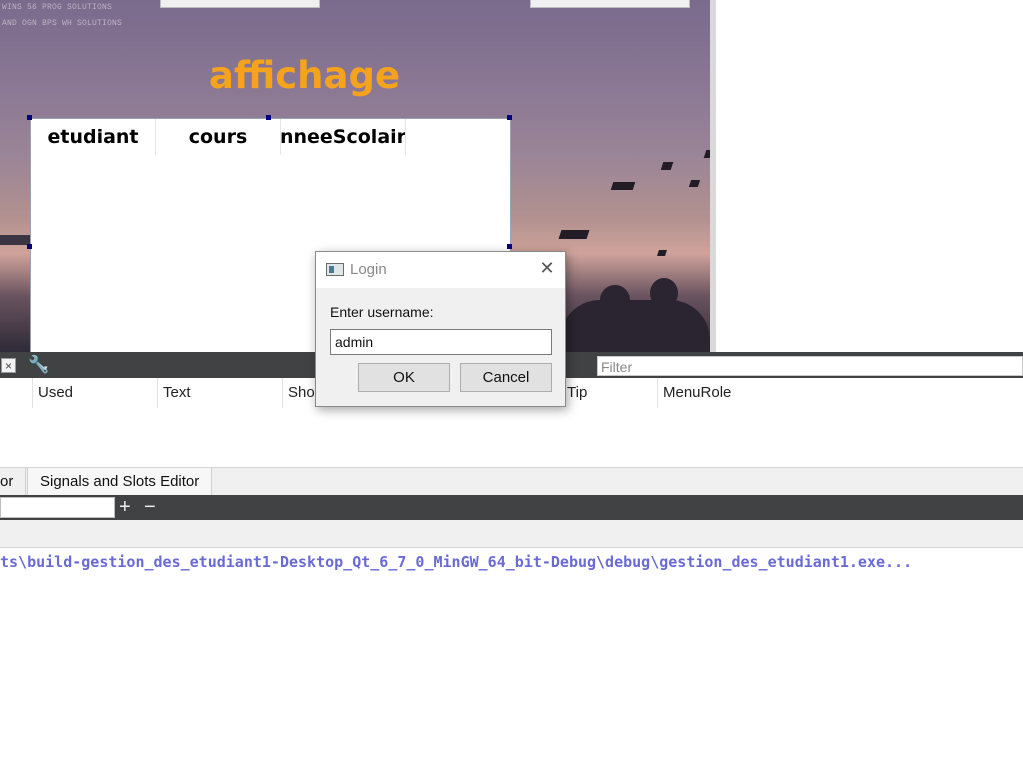 The height and width of the screenshot is (761, 1023). What do you see at coordinates (547, 268) in the screenshot?
I see `close-icon: ✕` at bounding box center [547, 268].